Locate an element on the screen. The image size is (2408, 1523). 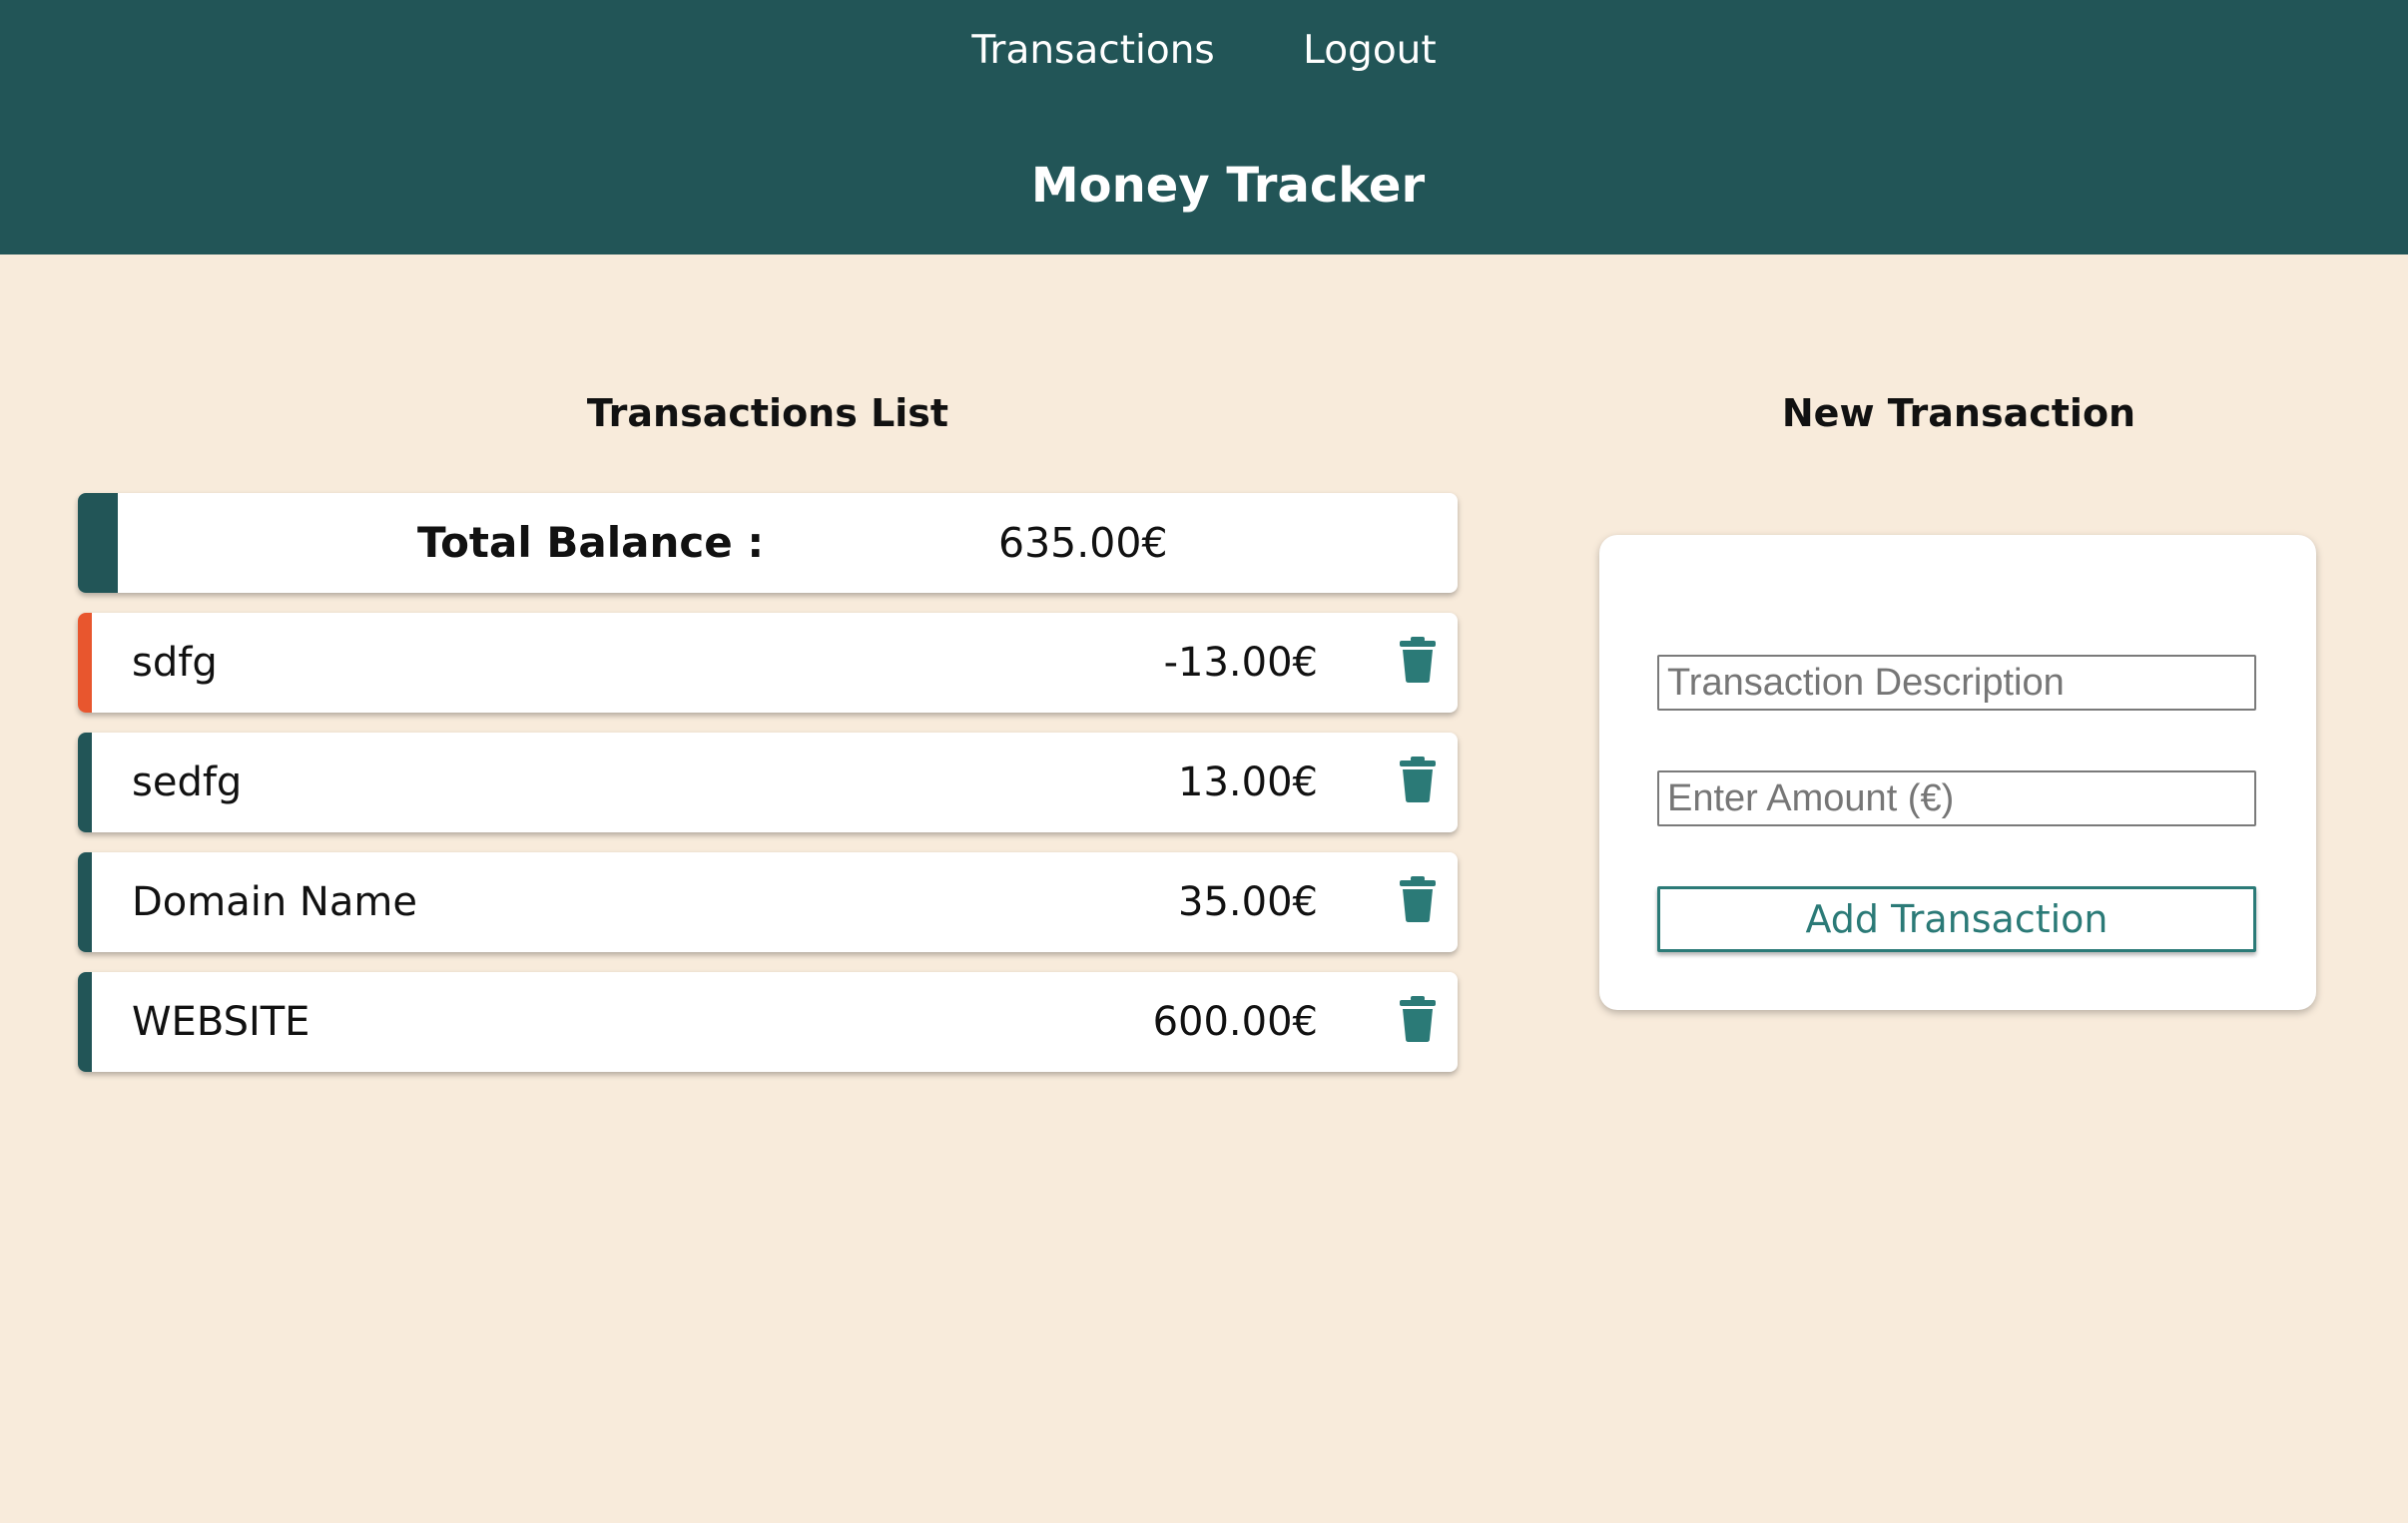
transaction-amount: 13.00€ is located at coordinates (1248, 782).